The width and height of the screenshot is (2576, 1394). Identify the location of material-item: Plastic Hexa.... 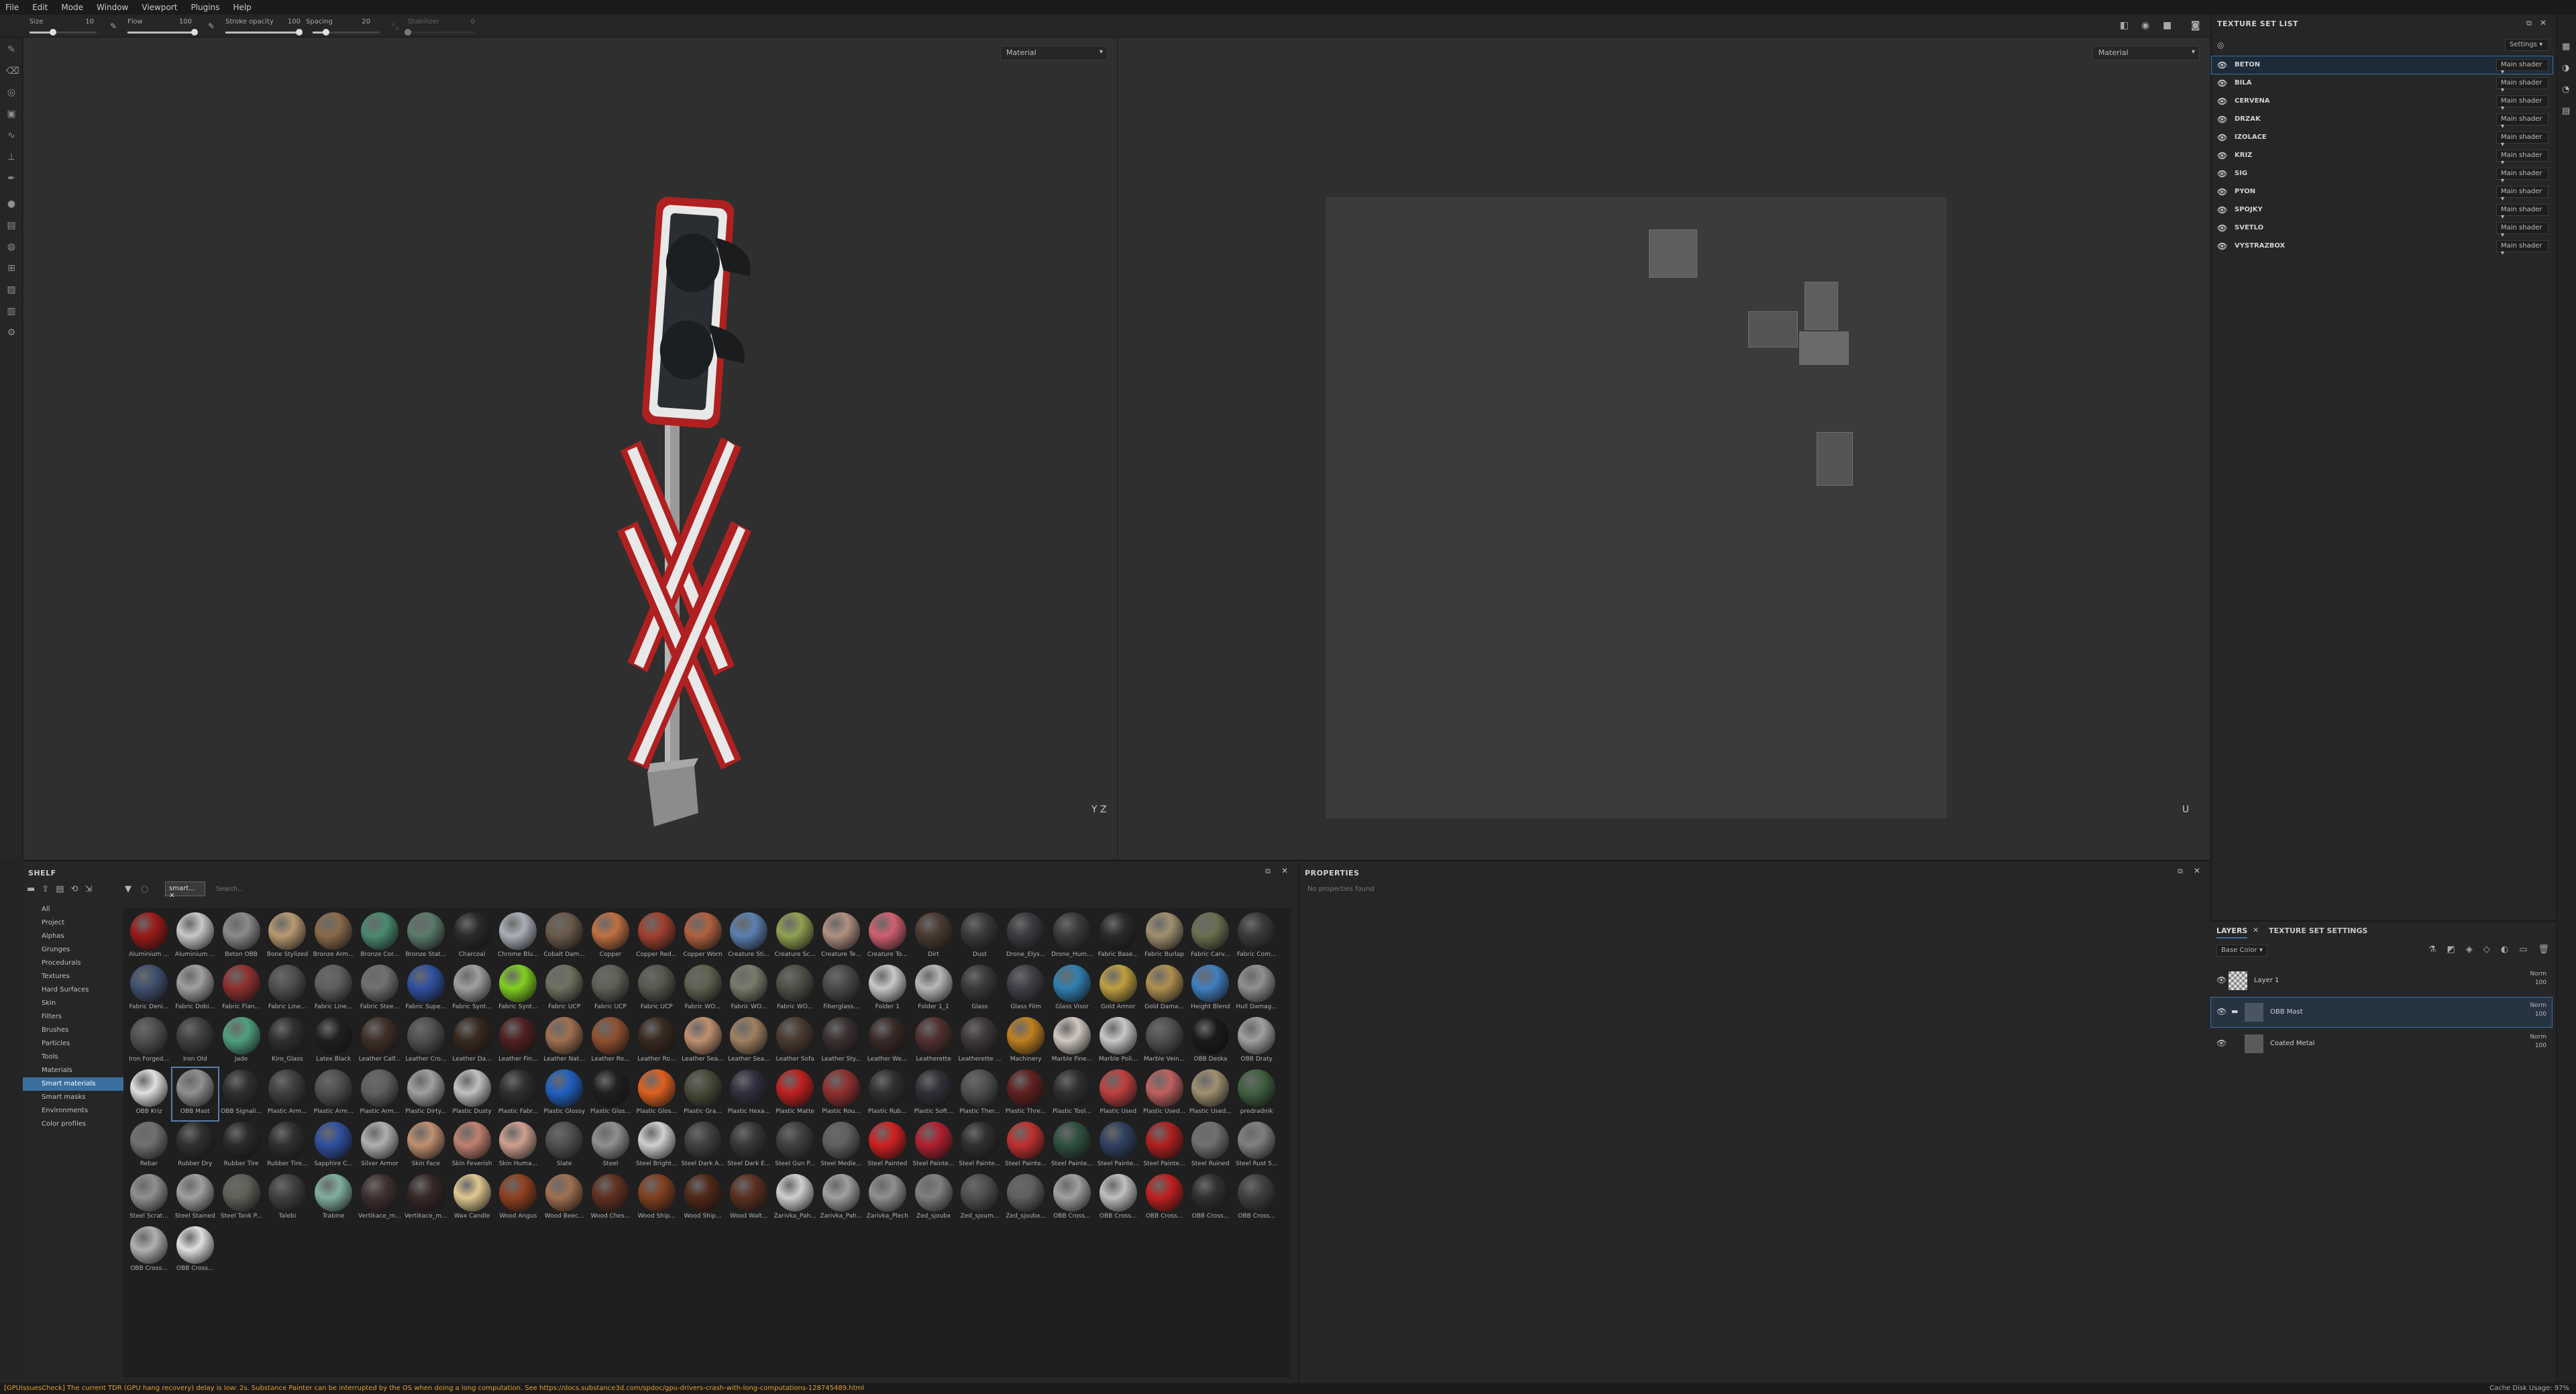
(748, 1094).